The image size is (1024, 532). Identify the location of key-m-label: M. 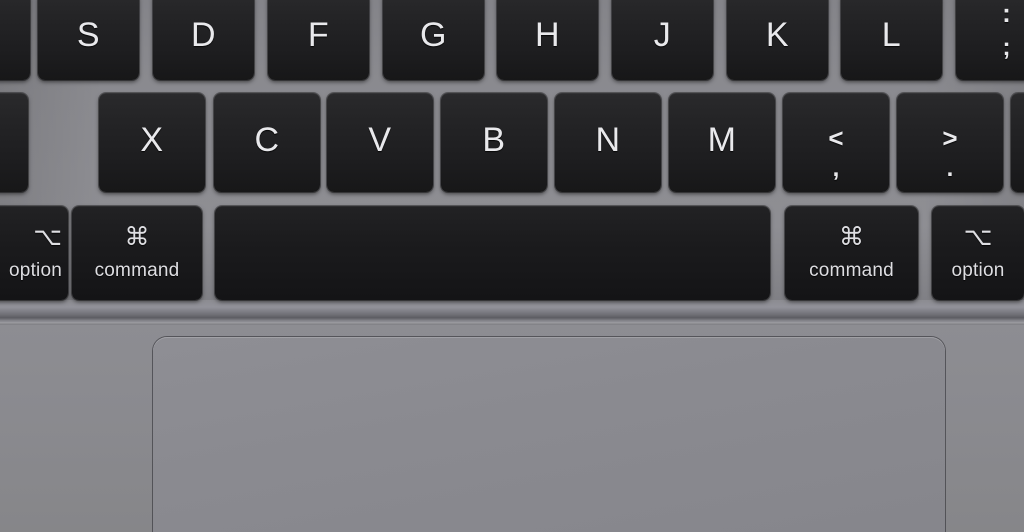
(722, 140).